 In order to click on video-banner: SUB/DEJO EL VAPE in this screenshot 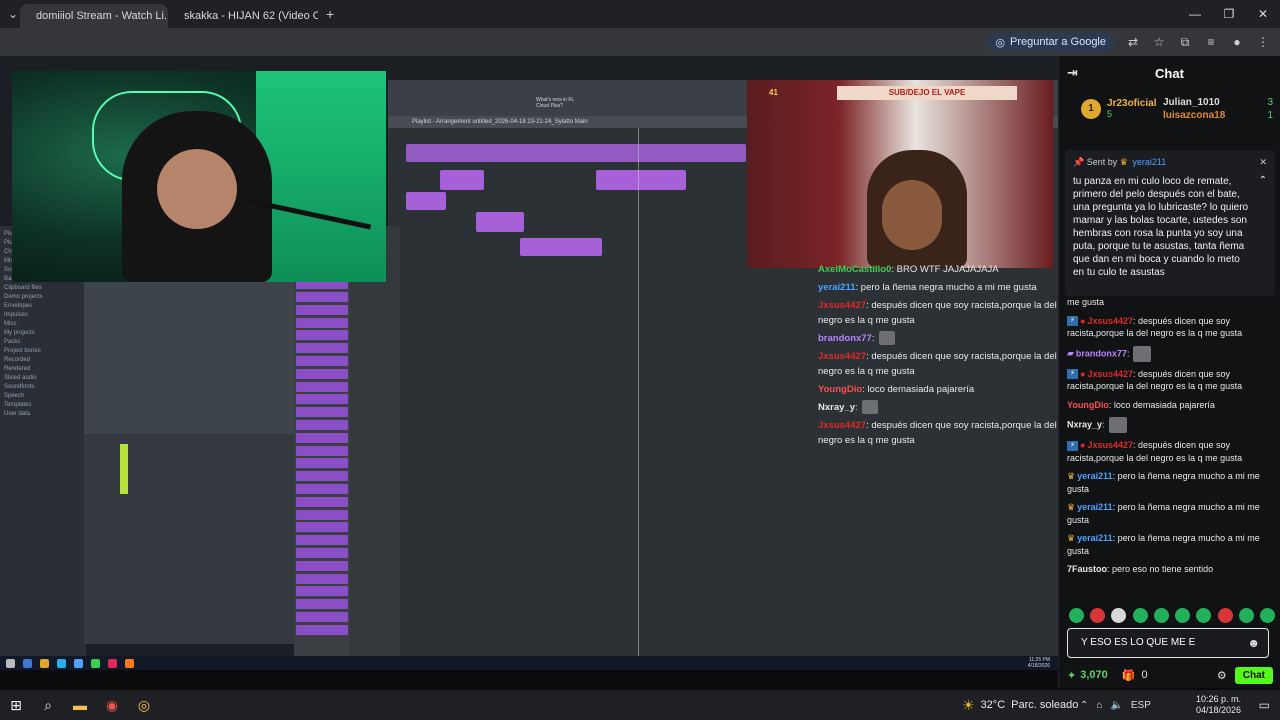, I will do `click(927, 93)`.